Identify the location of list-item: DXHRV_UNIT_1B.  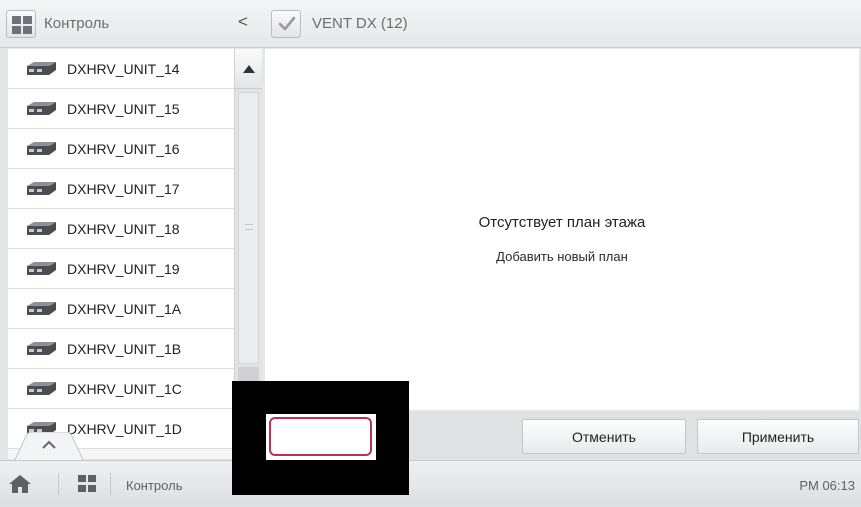
(121, 349).